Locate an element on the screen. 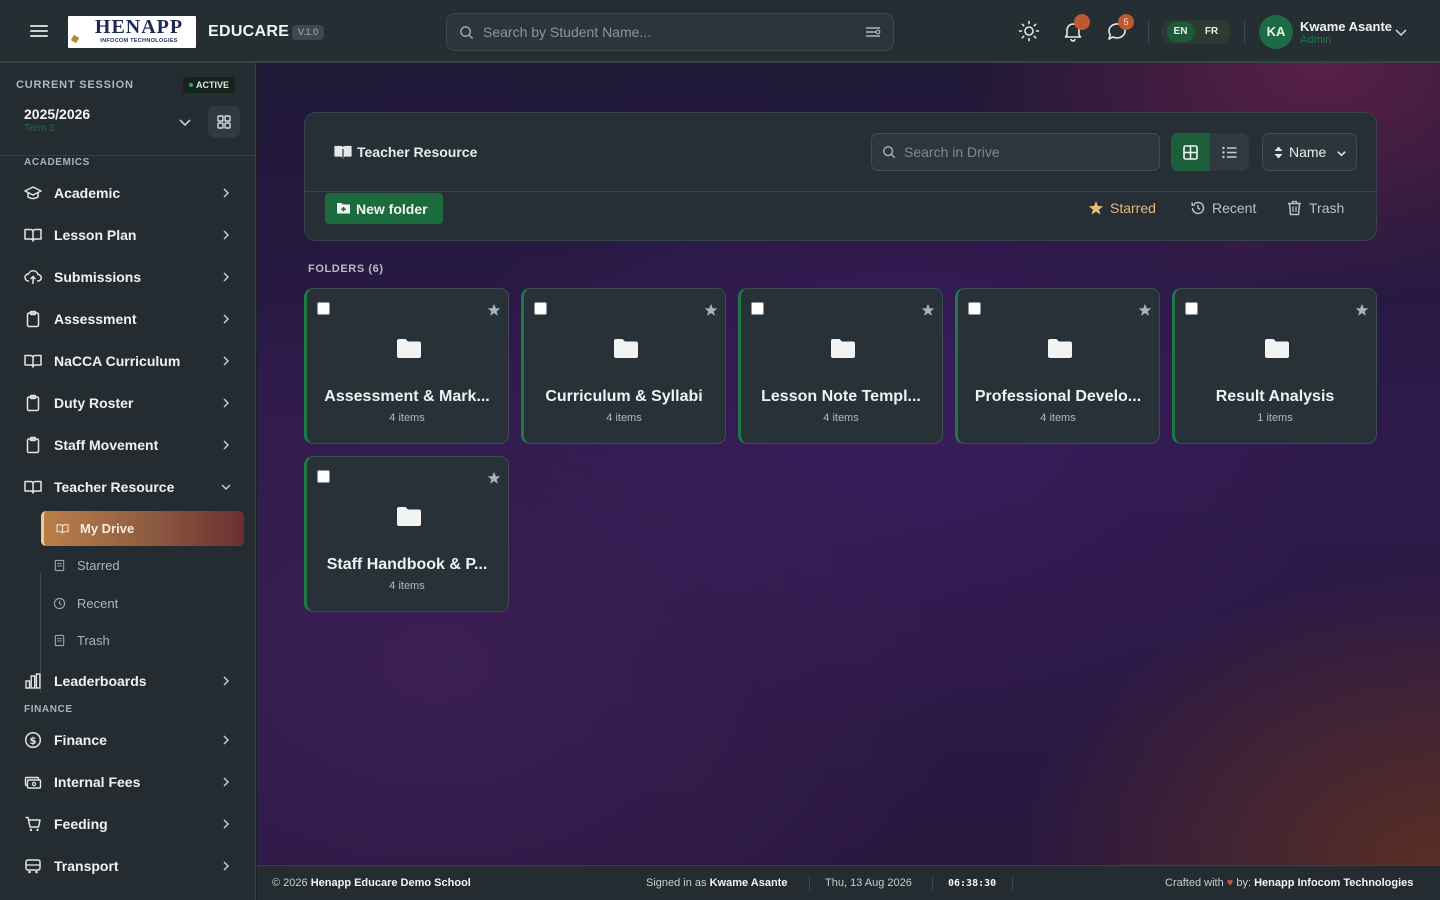  list-view-button is located at coordinates (1229, 152).